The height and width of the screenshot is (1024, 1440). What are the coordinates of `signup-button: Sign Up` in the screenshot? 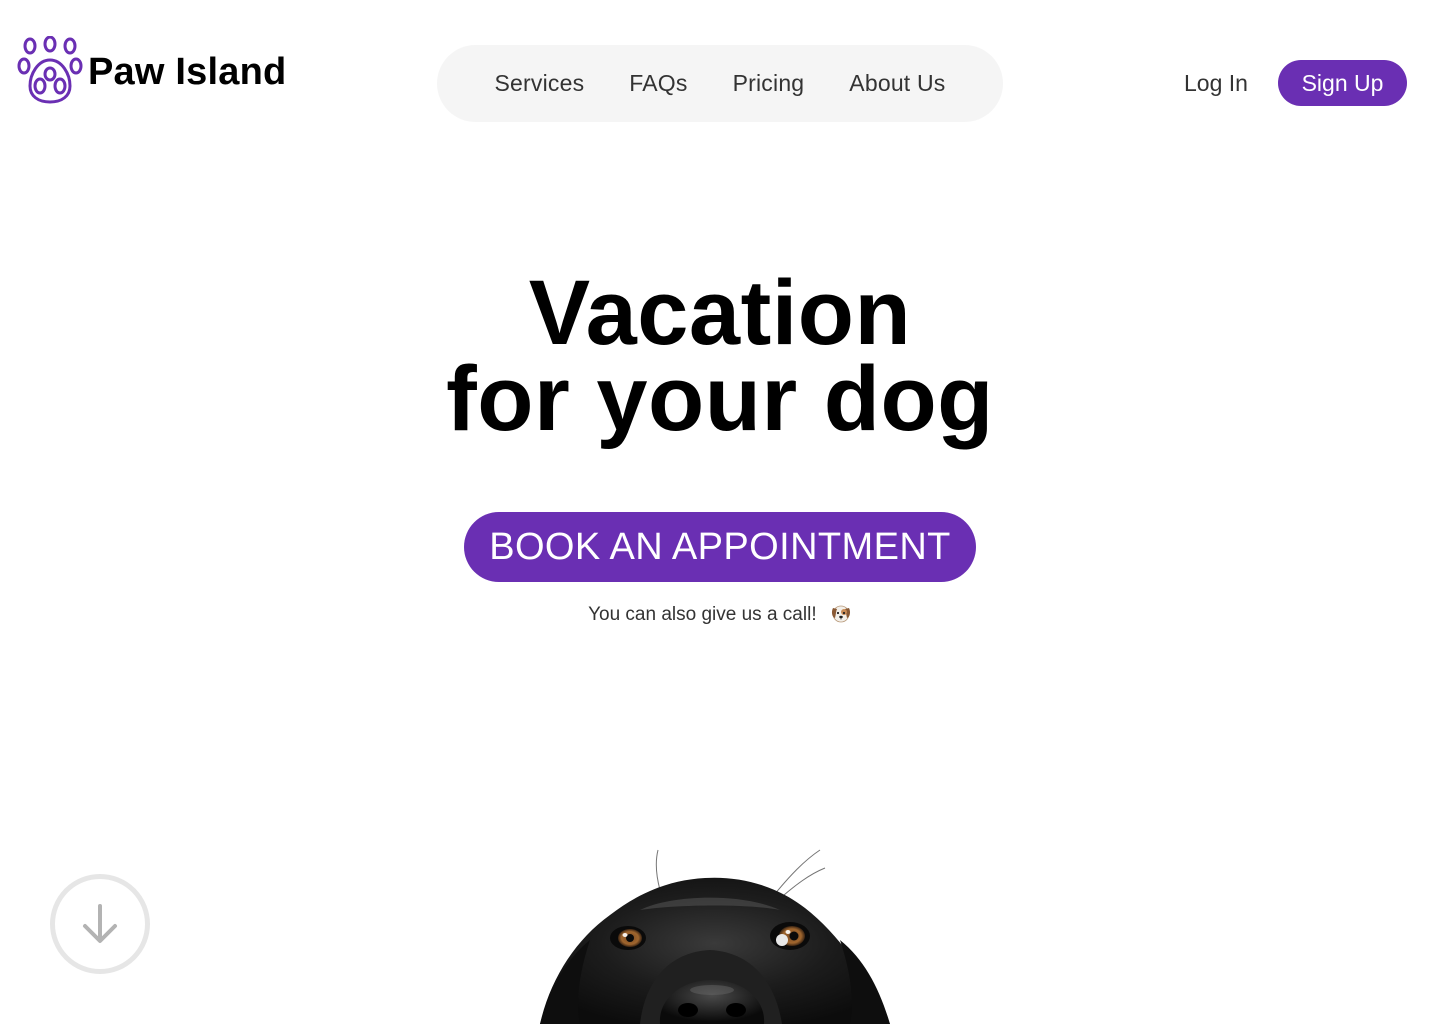 It's located at (1342, 83).